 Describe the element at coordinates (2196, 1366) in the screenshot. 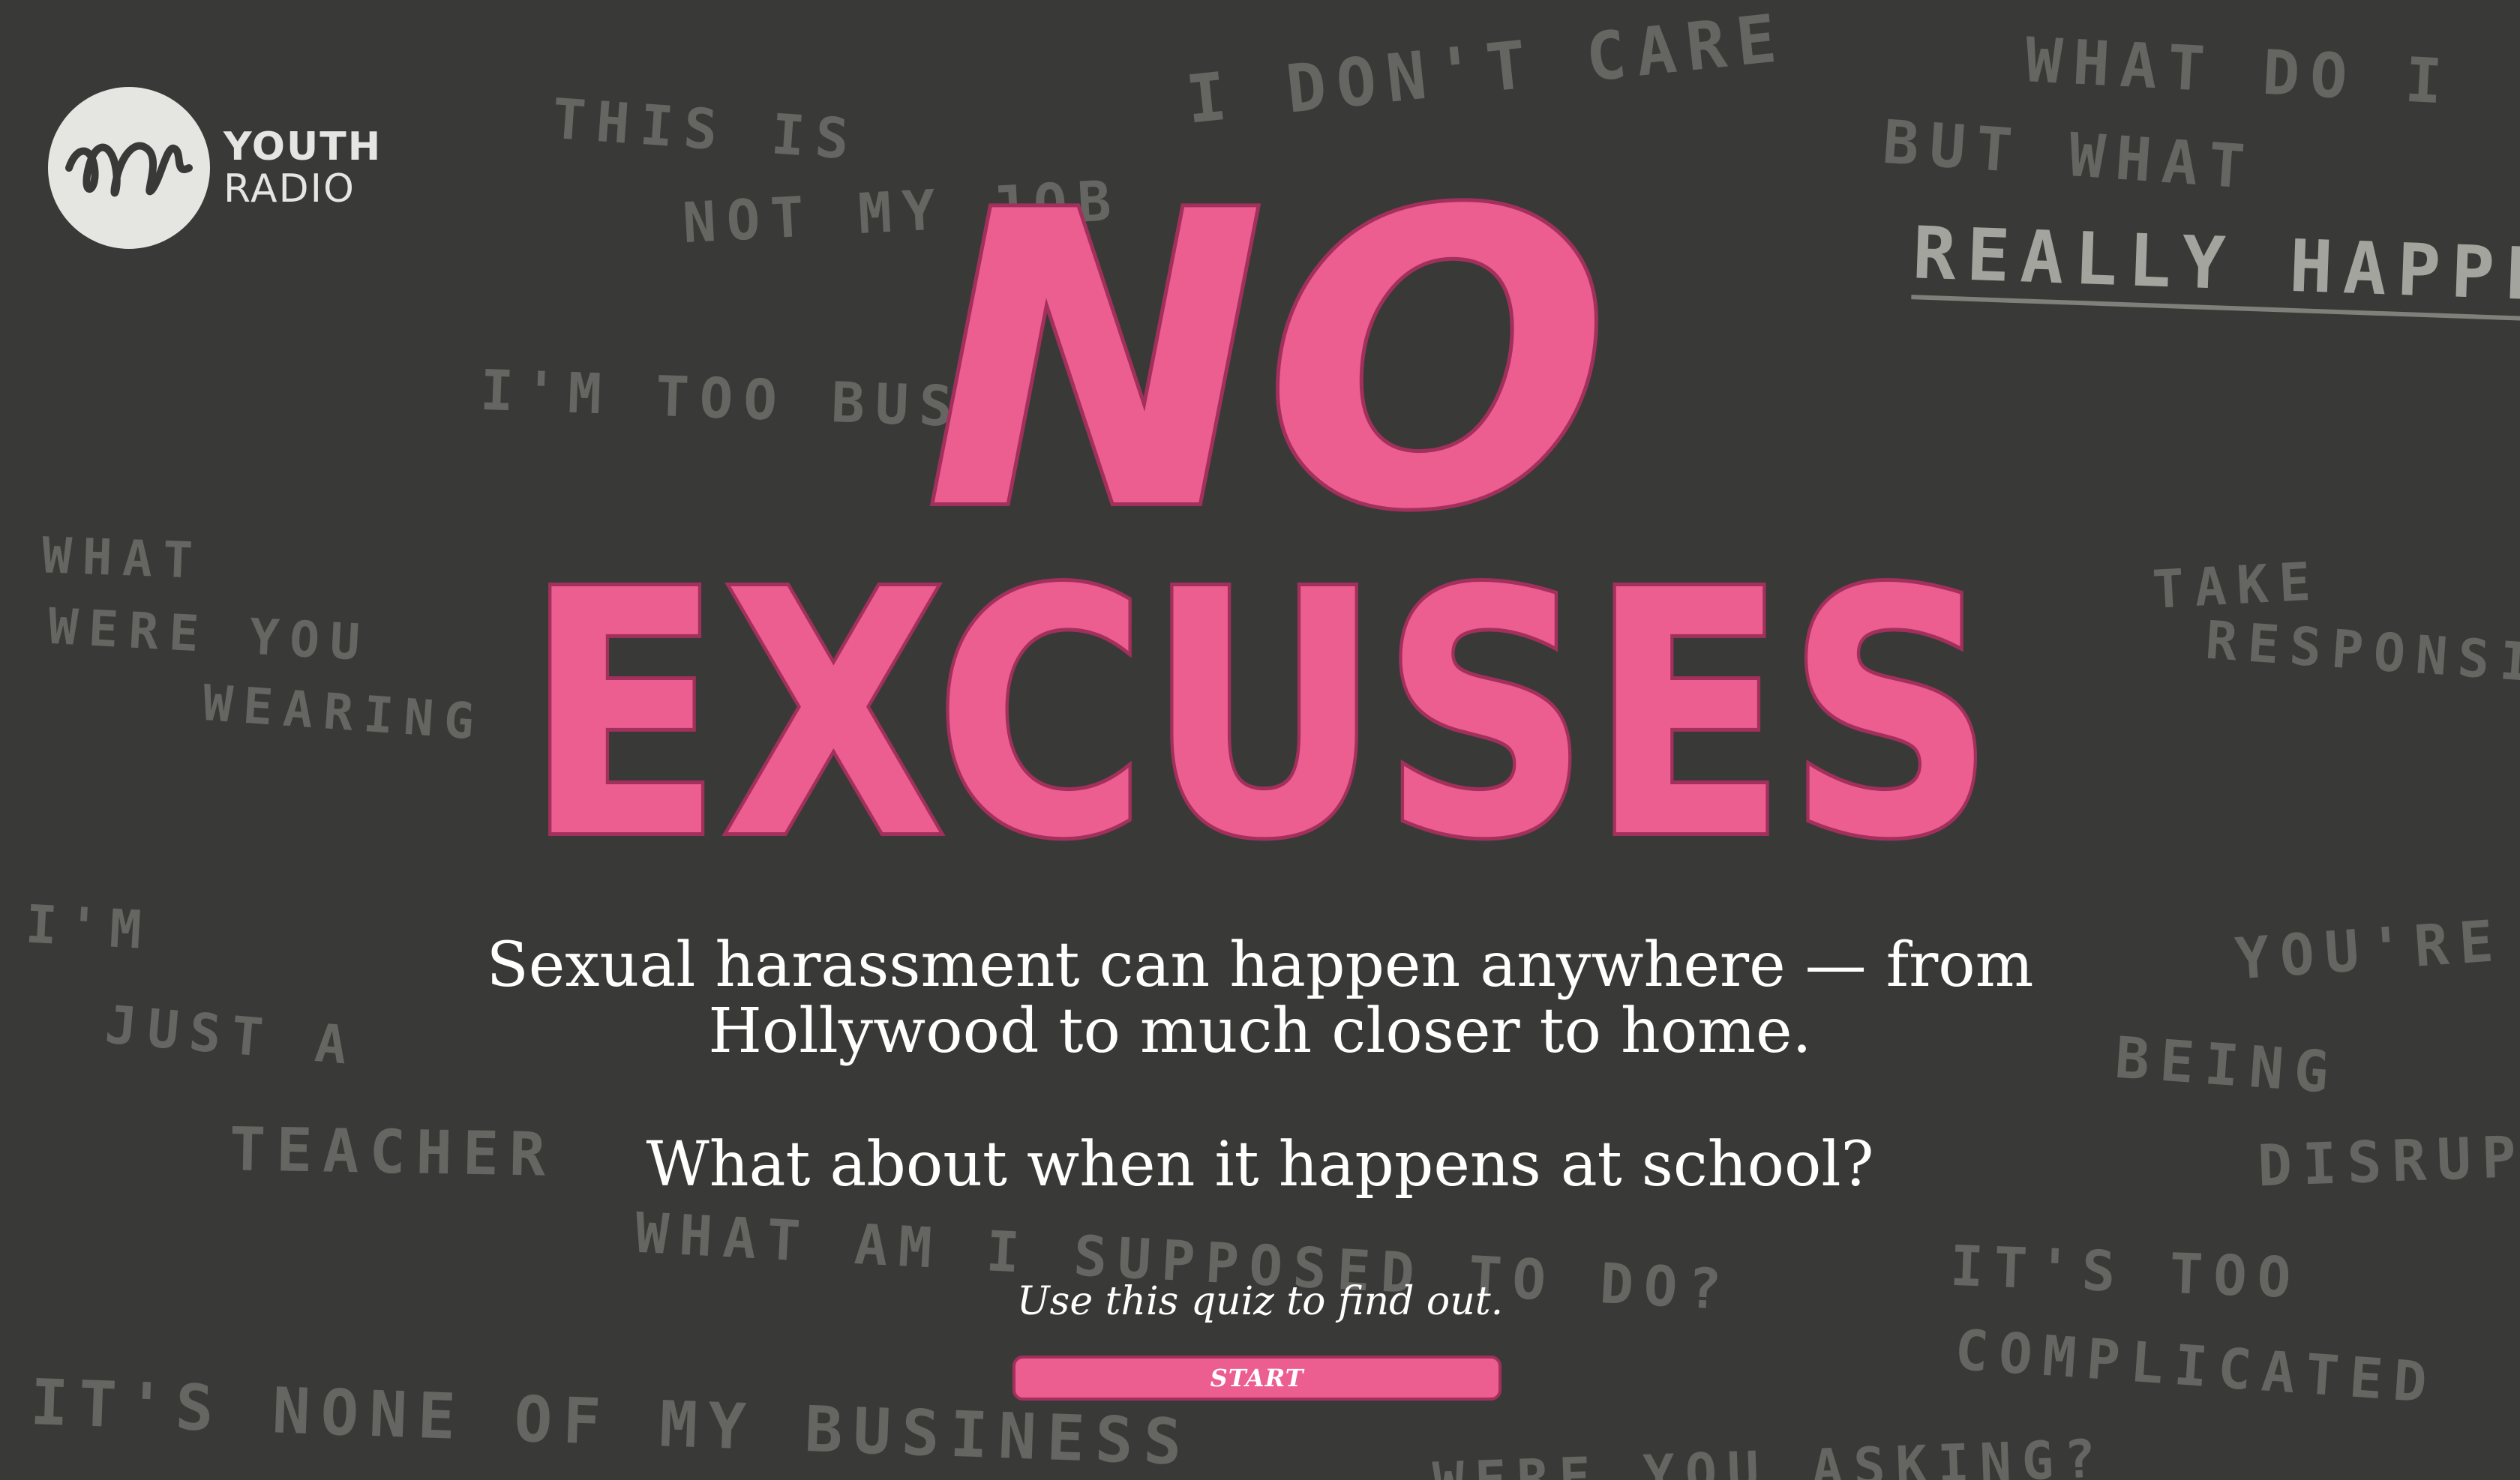

I see `chalk-phrase: COMPLICATED` at that location.